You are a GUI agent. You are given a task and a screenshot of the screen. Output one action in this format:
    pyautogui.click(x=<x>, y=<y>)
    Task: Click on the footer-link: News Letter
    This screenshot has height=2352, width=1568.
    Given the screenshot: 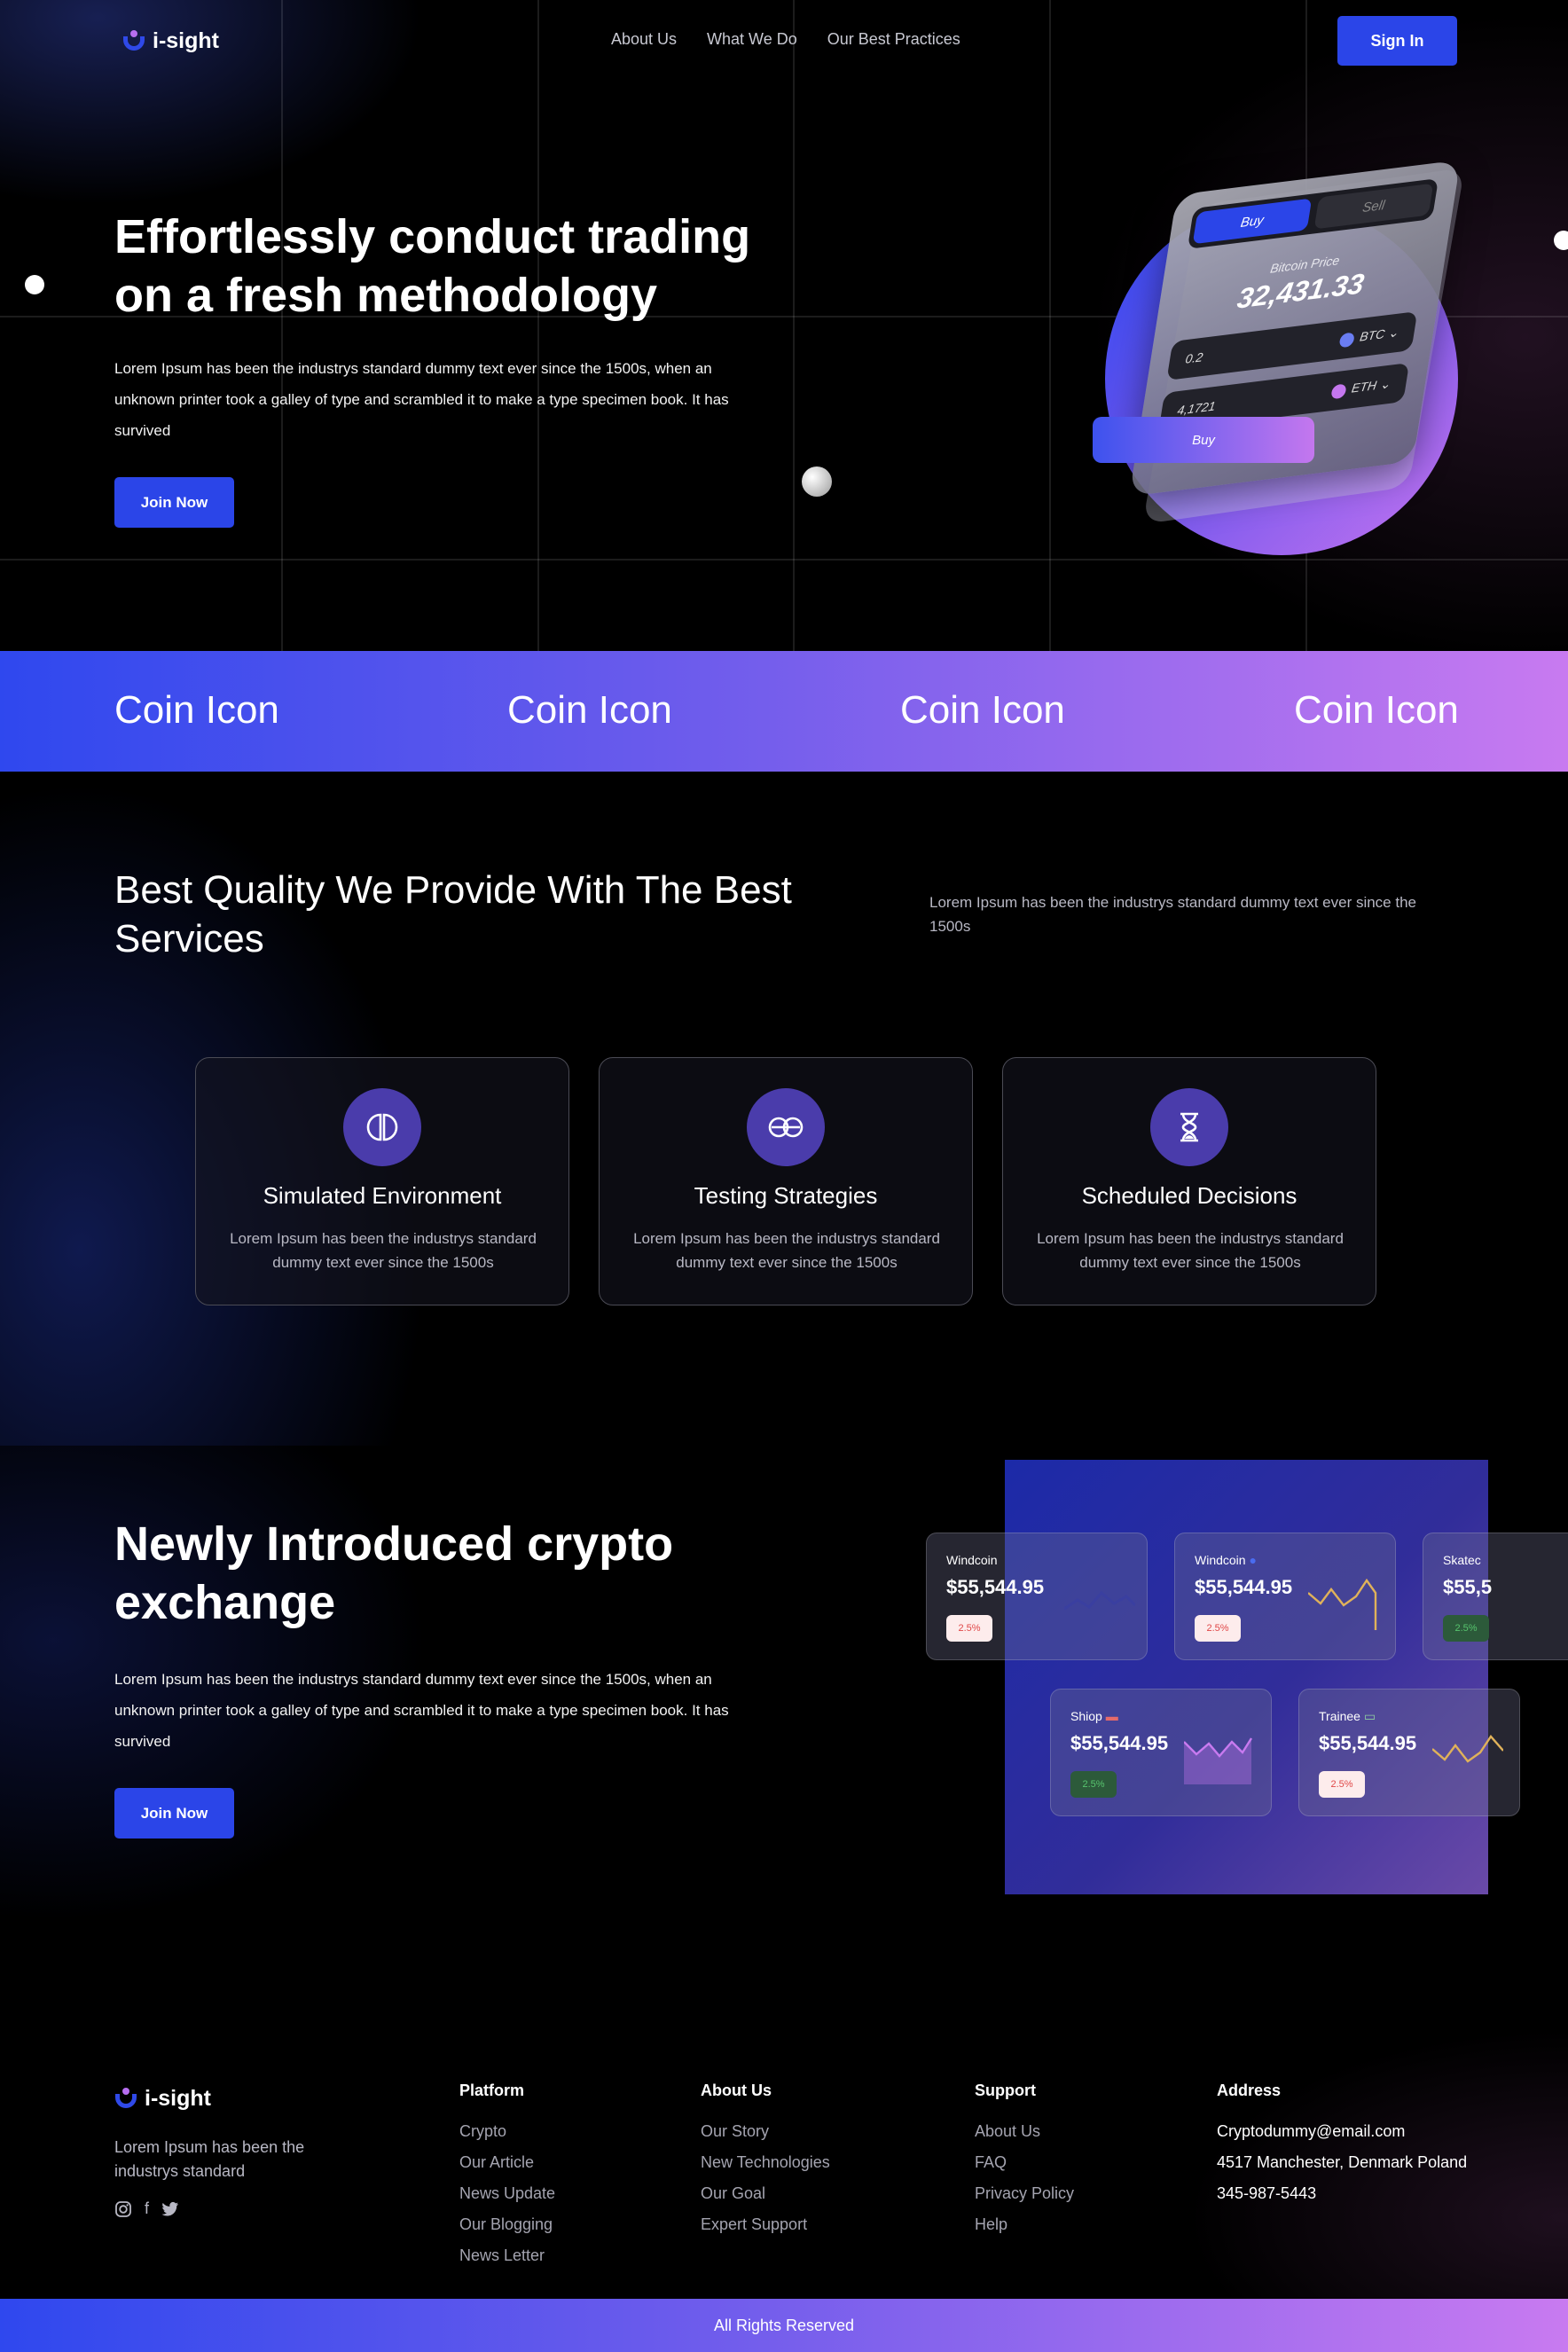 What is the action you would take?
    pyautogui.click(x=507, y=2255)
    